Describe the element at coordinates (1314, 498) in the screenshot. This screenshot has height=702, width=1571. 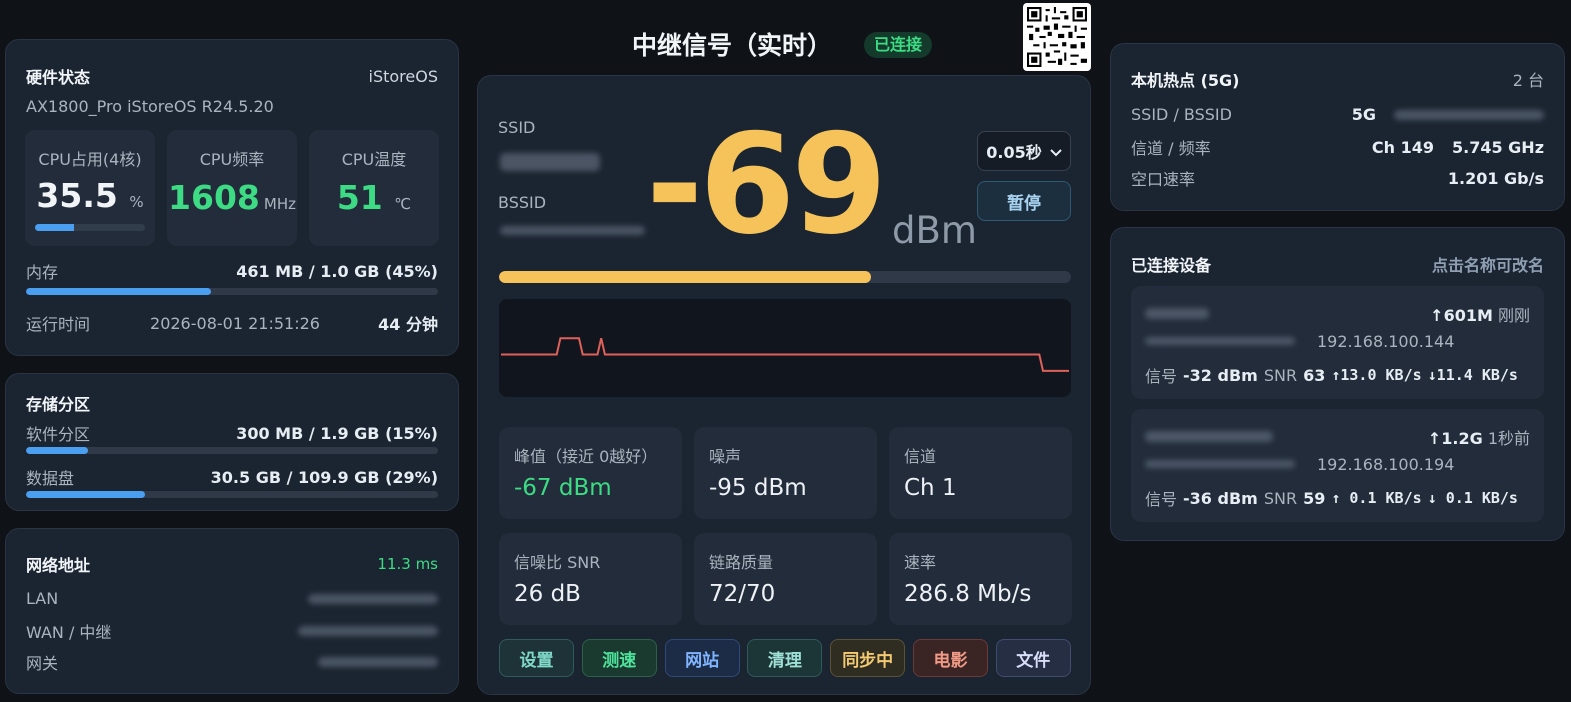
I see `device-snr: 59` at that location.